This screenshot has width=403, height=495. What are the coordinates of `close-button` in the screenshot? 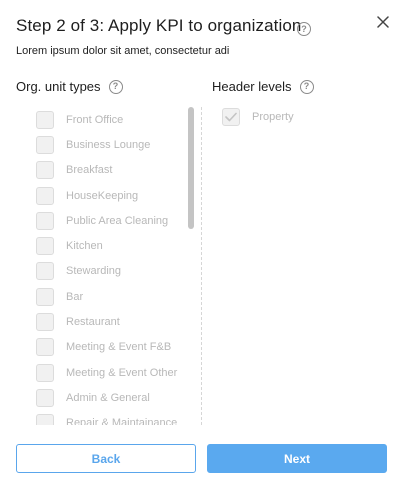 It's located at (383, 22).